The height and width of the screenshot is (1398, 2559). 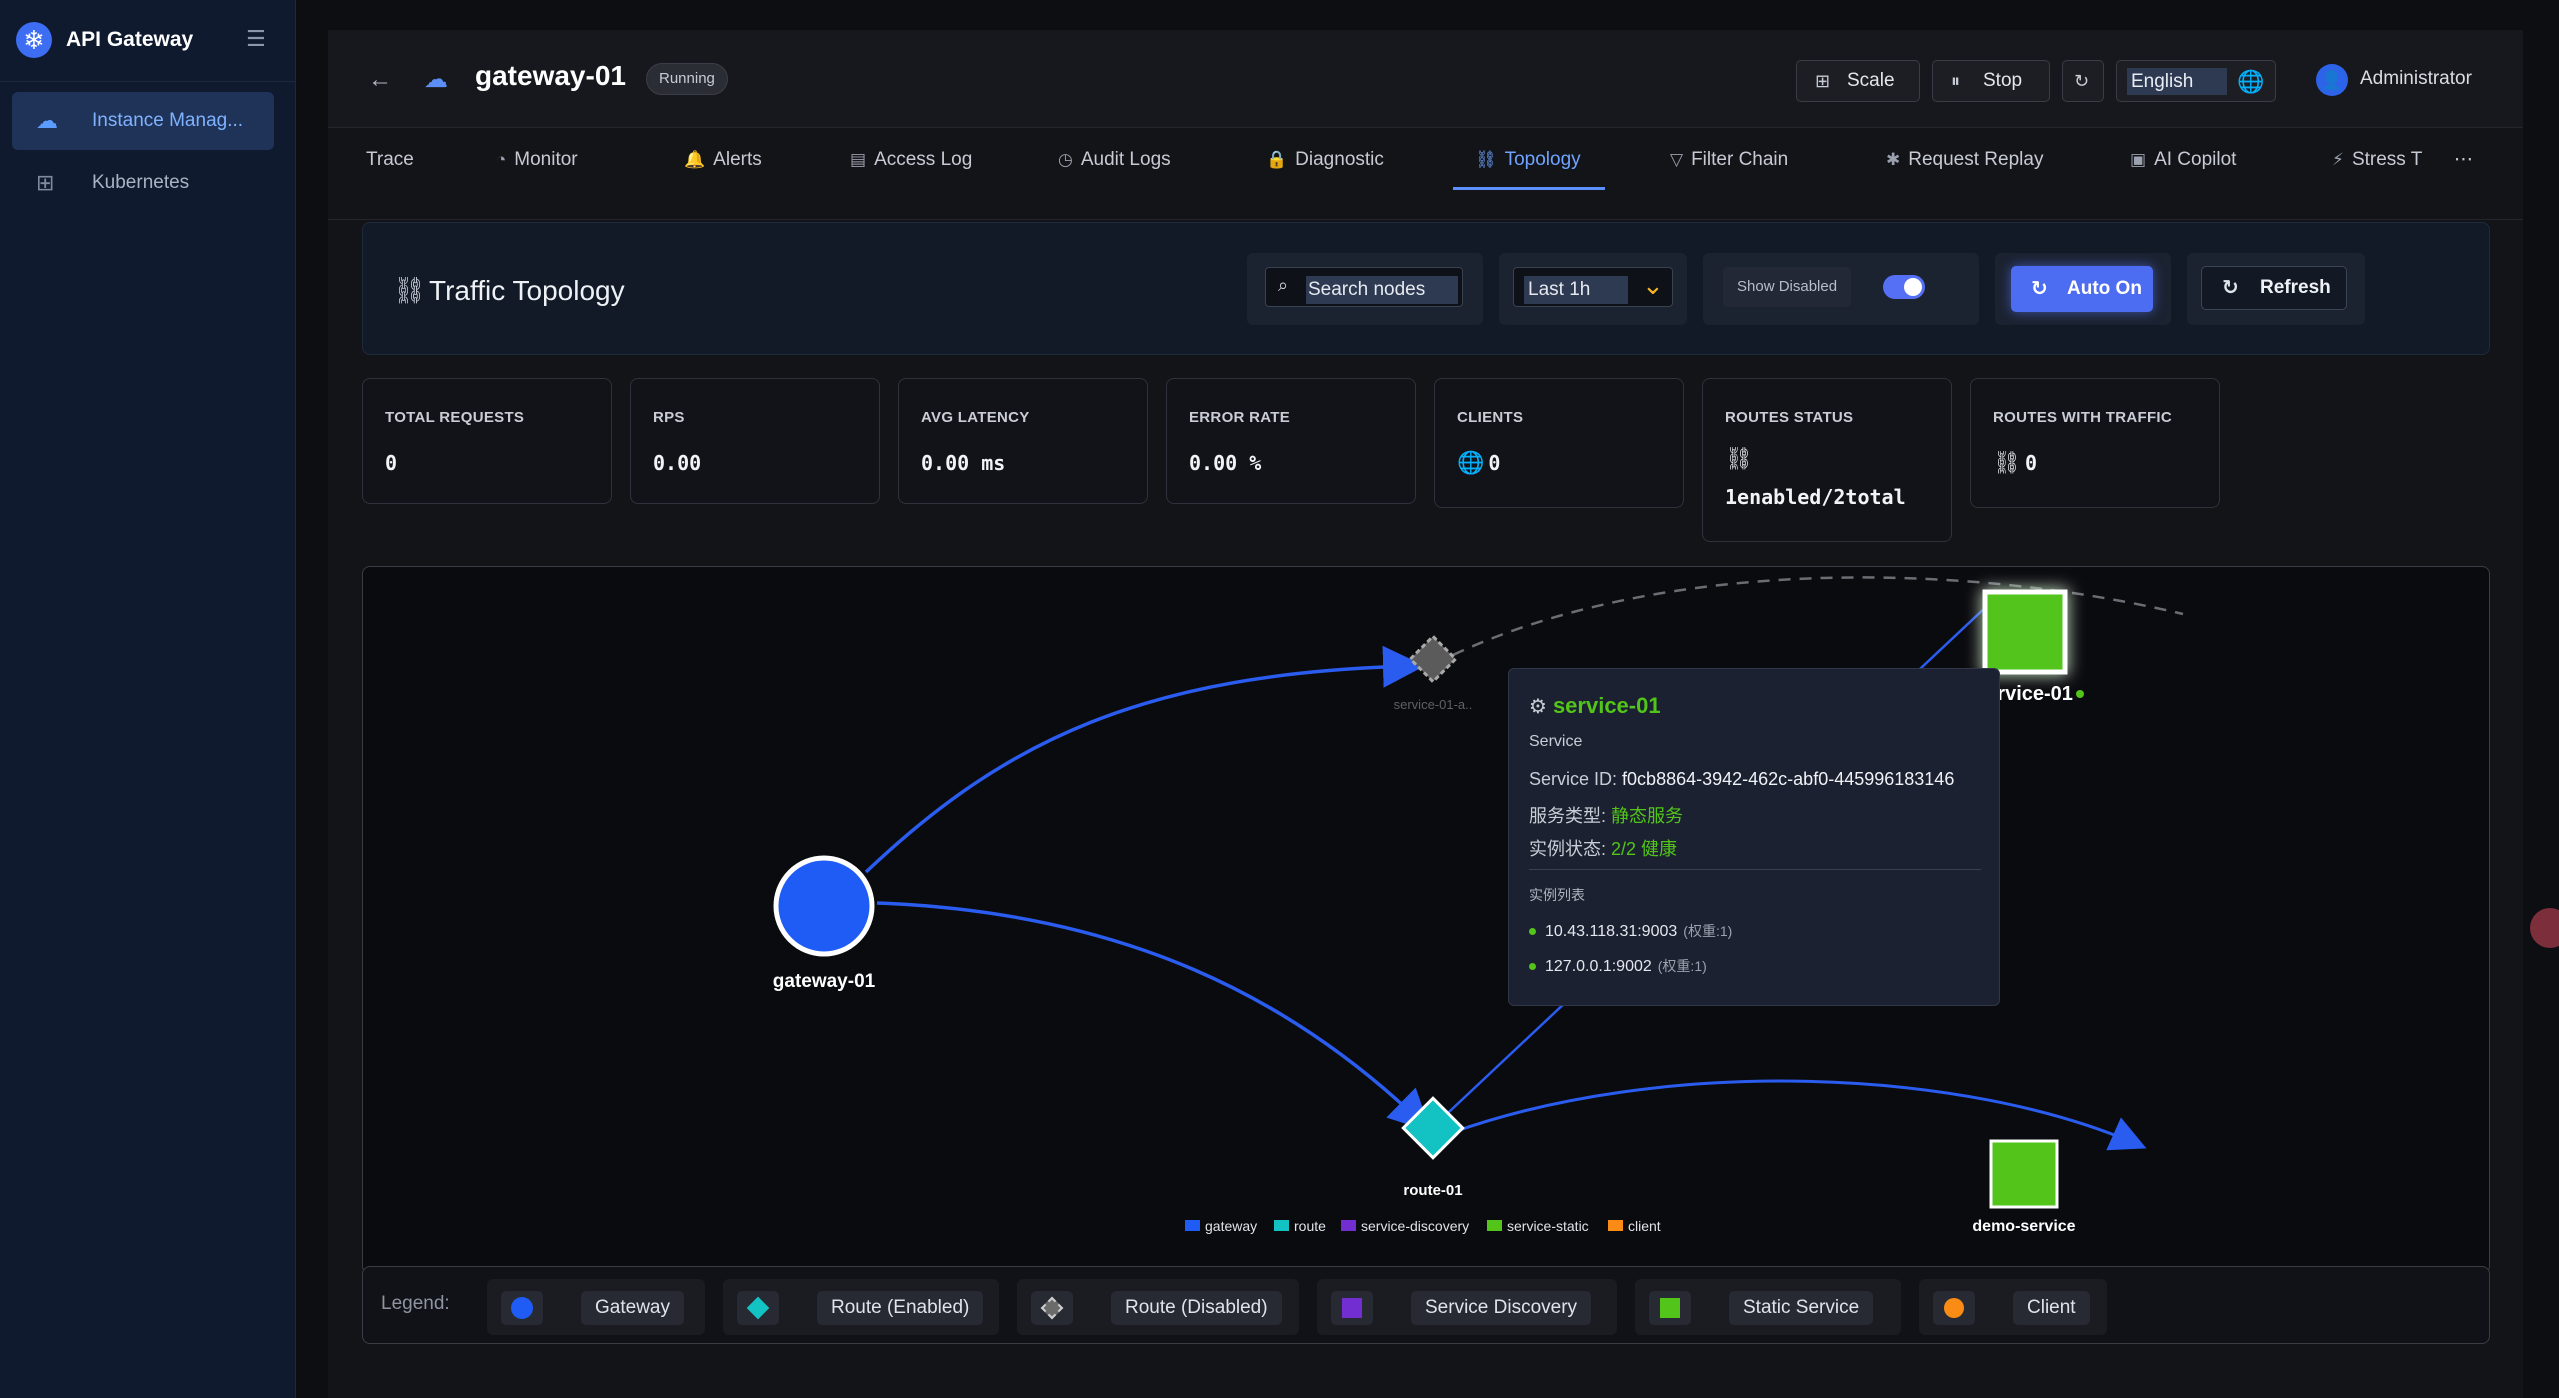 What do you see at coordinates (501, 159) in the screenshot?
I see `dashboard-icon: ◔` at bounding box center [501, 159].